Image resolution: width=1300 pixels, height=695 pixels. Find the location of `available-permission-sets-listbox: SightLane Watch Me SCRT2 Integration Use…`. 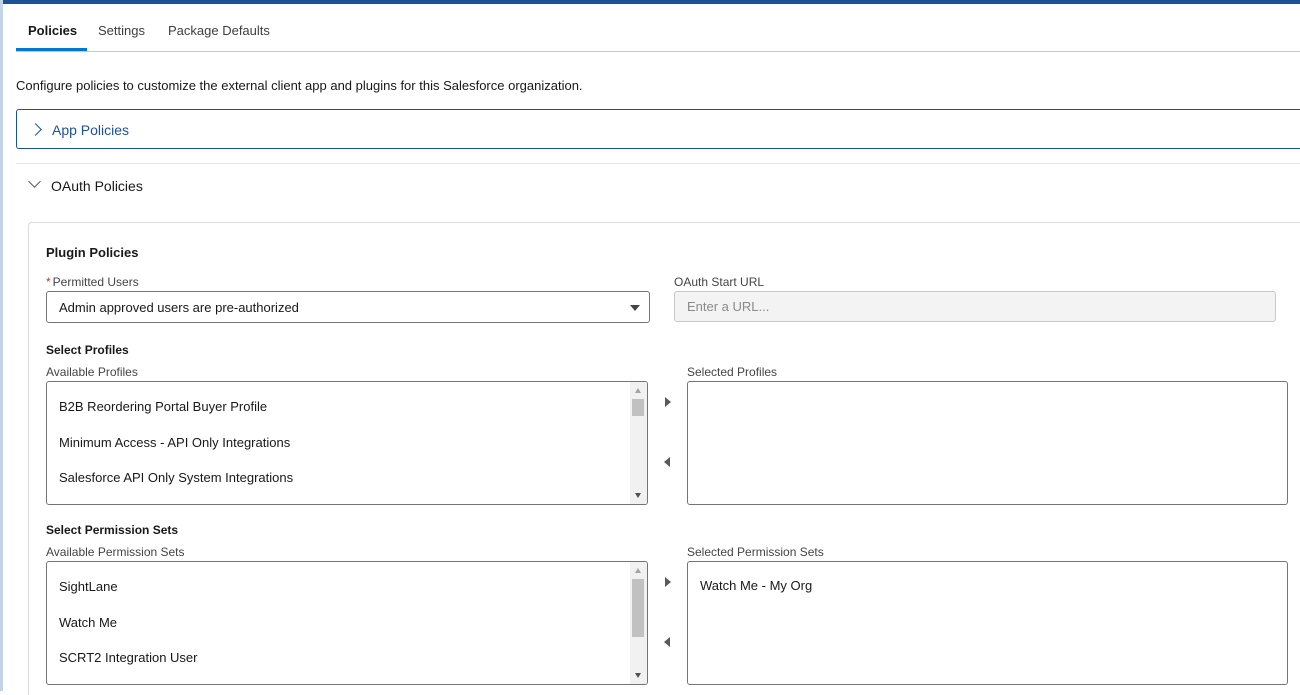

available-permission-sets-listbox: SightLane Watch Me SCRT2 Integration Use… is located at coordinates (347, 623).